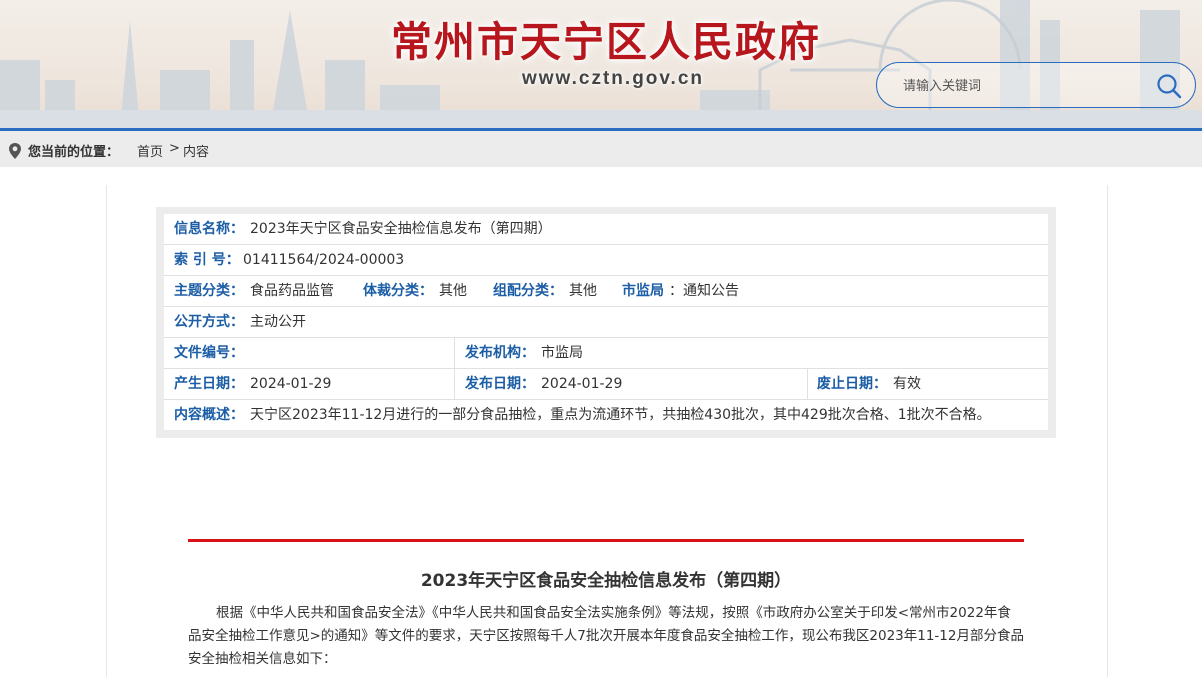  What do you see at coordinates (852, 384) in the screenshot?
I see `meta-expiry-label: 废止日期：` at bounding box center [852, 384].